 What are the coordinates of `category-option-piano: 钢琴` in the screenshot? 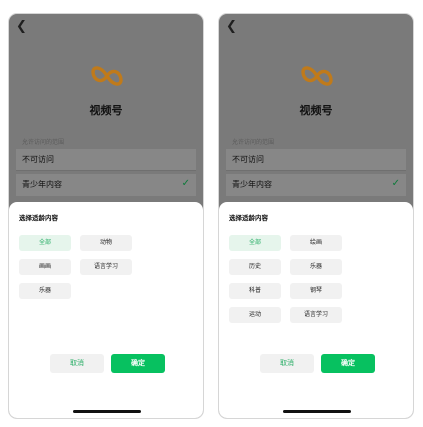 It's located at (316, 291).